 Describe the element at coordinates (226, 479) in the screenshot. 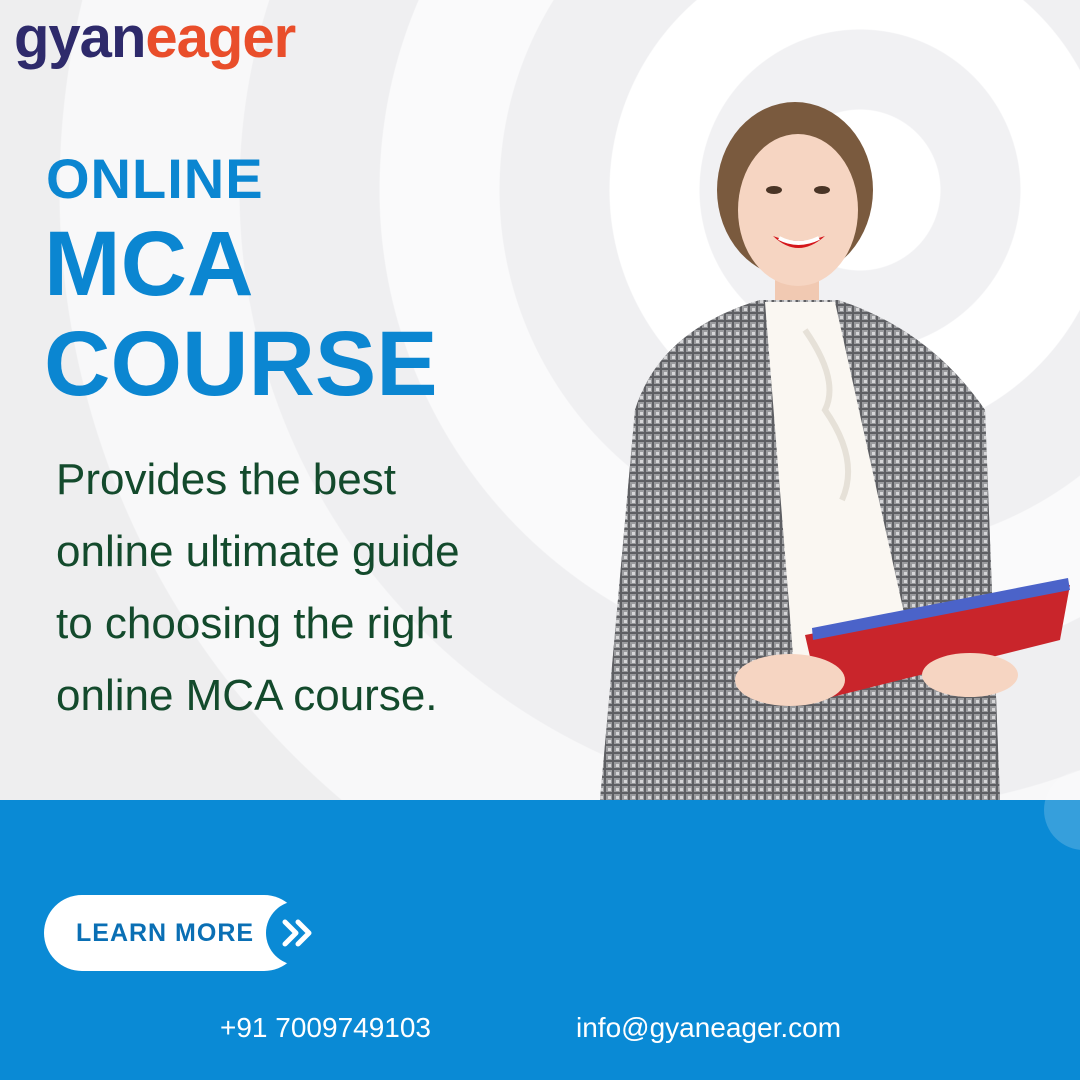

I see `description-line: Provides the best` at that location.